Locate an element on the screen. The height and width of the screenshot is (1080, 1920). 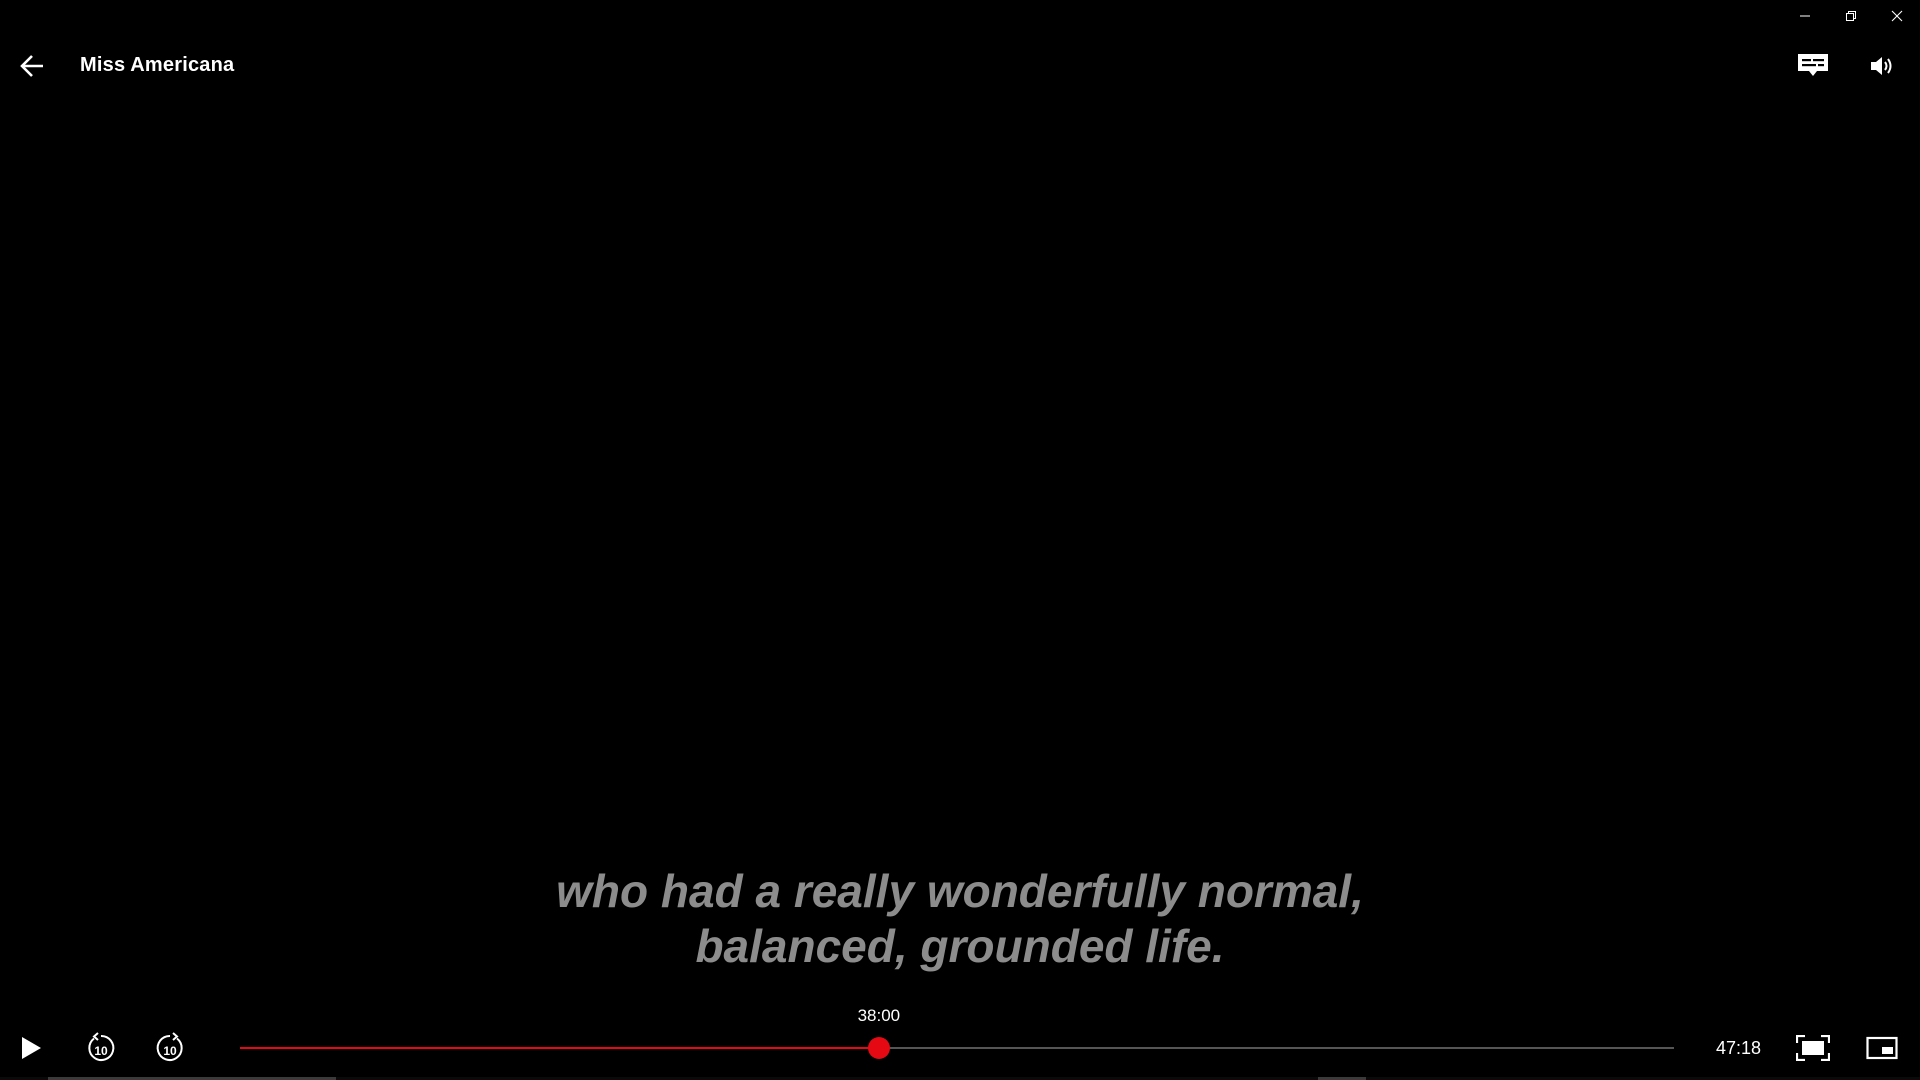
subtitle-line: balanced, grounded life. is located at coordinates (960, 946).